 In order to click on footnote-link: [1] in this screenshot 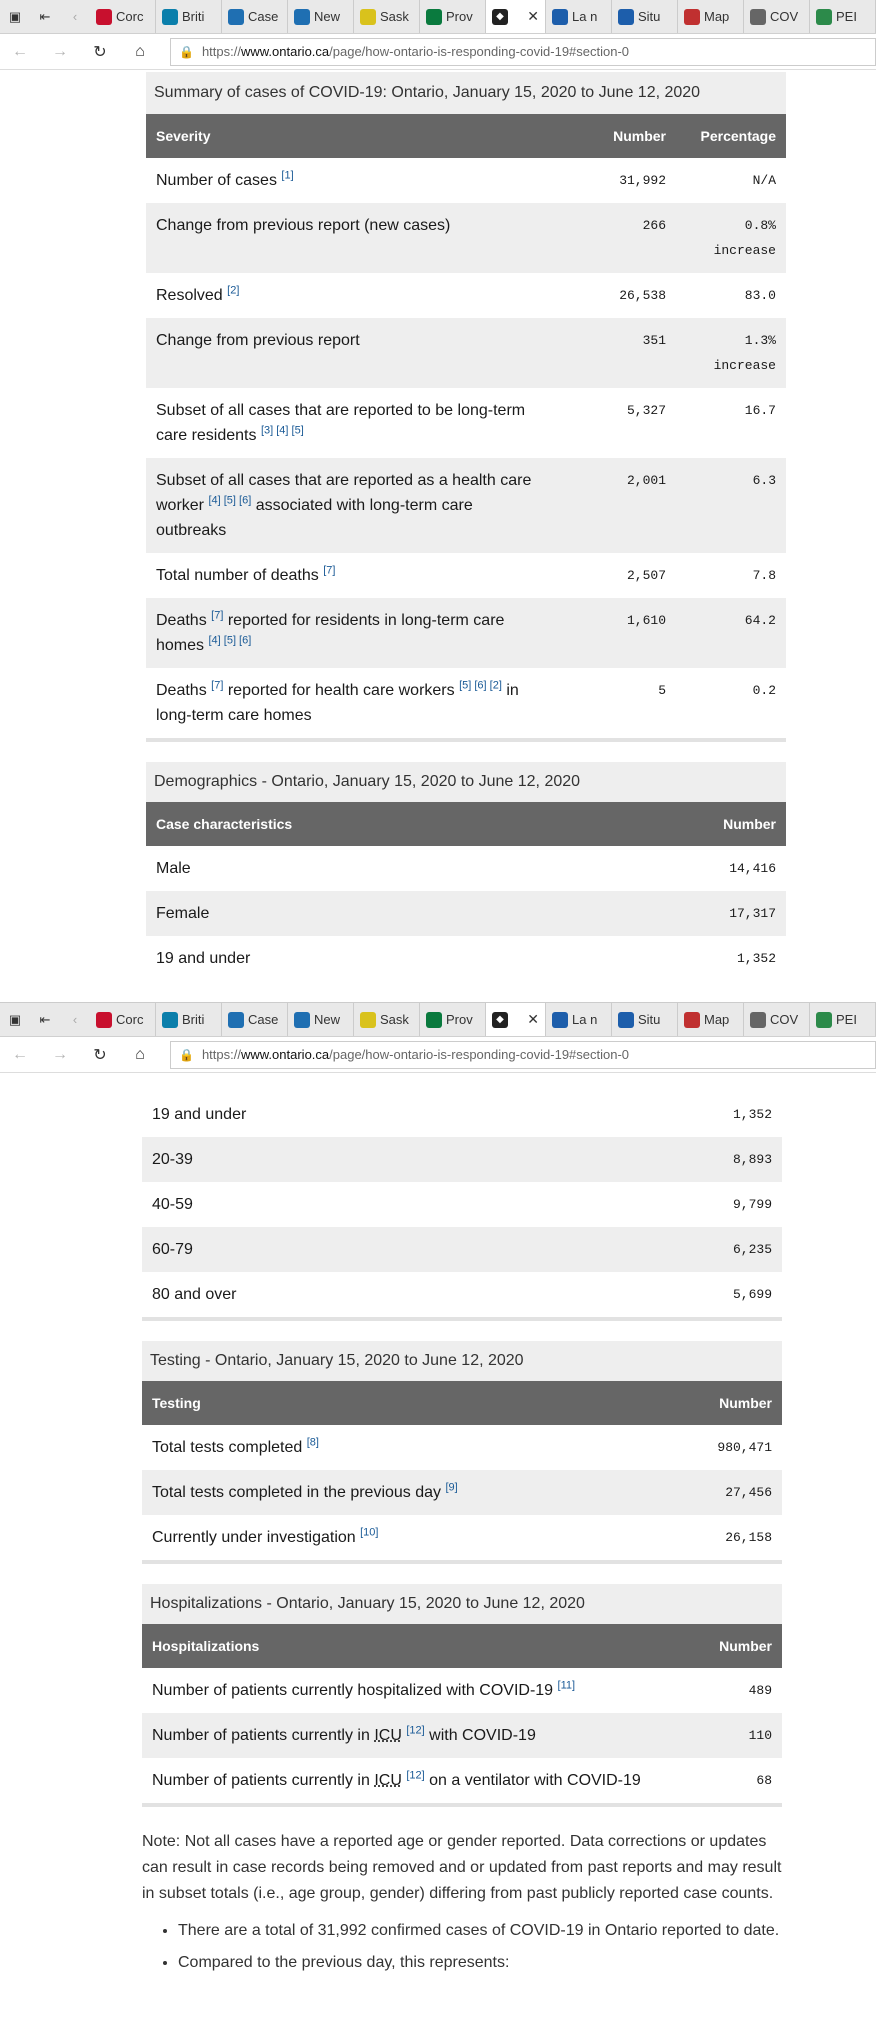, I will do `click(287, 176)`.